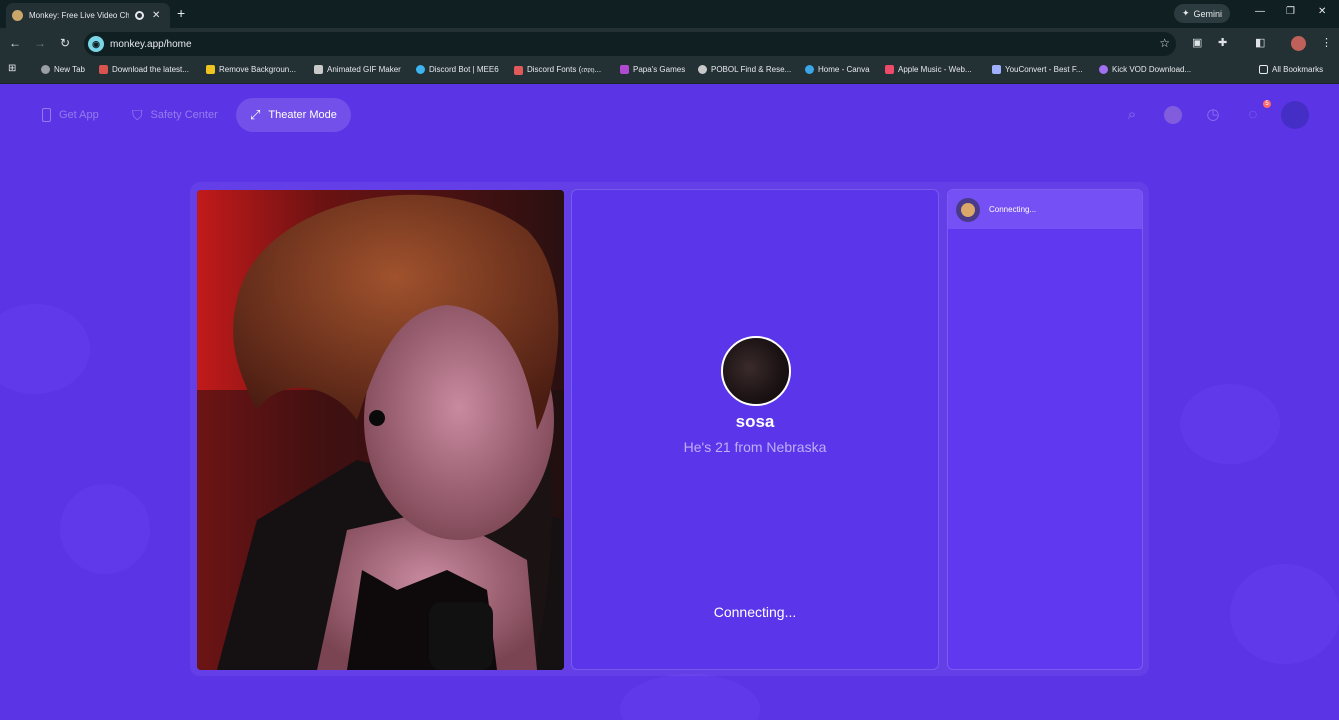 The height and width of the screenshot is (720, 1339). What do you see at coordinates (79, 115) in the screenshot?
I see `get-app-label: Get App` at bounding box center [79, 115].